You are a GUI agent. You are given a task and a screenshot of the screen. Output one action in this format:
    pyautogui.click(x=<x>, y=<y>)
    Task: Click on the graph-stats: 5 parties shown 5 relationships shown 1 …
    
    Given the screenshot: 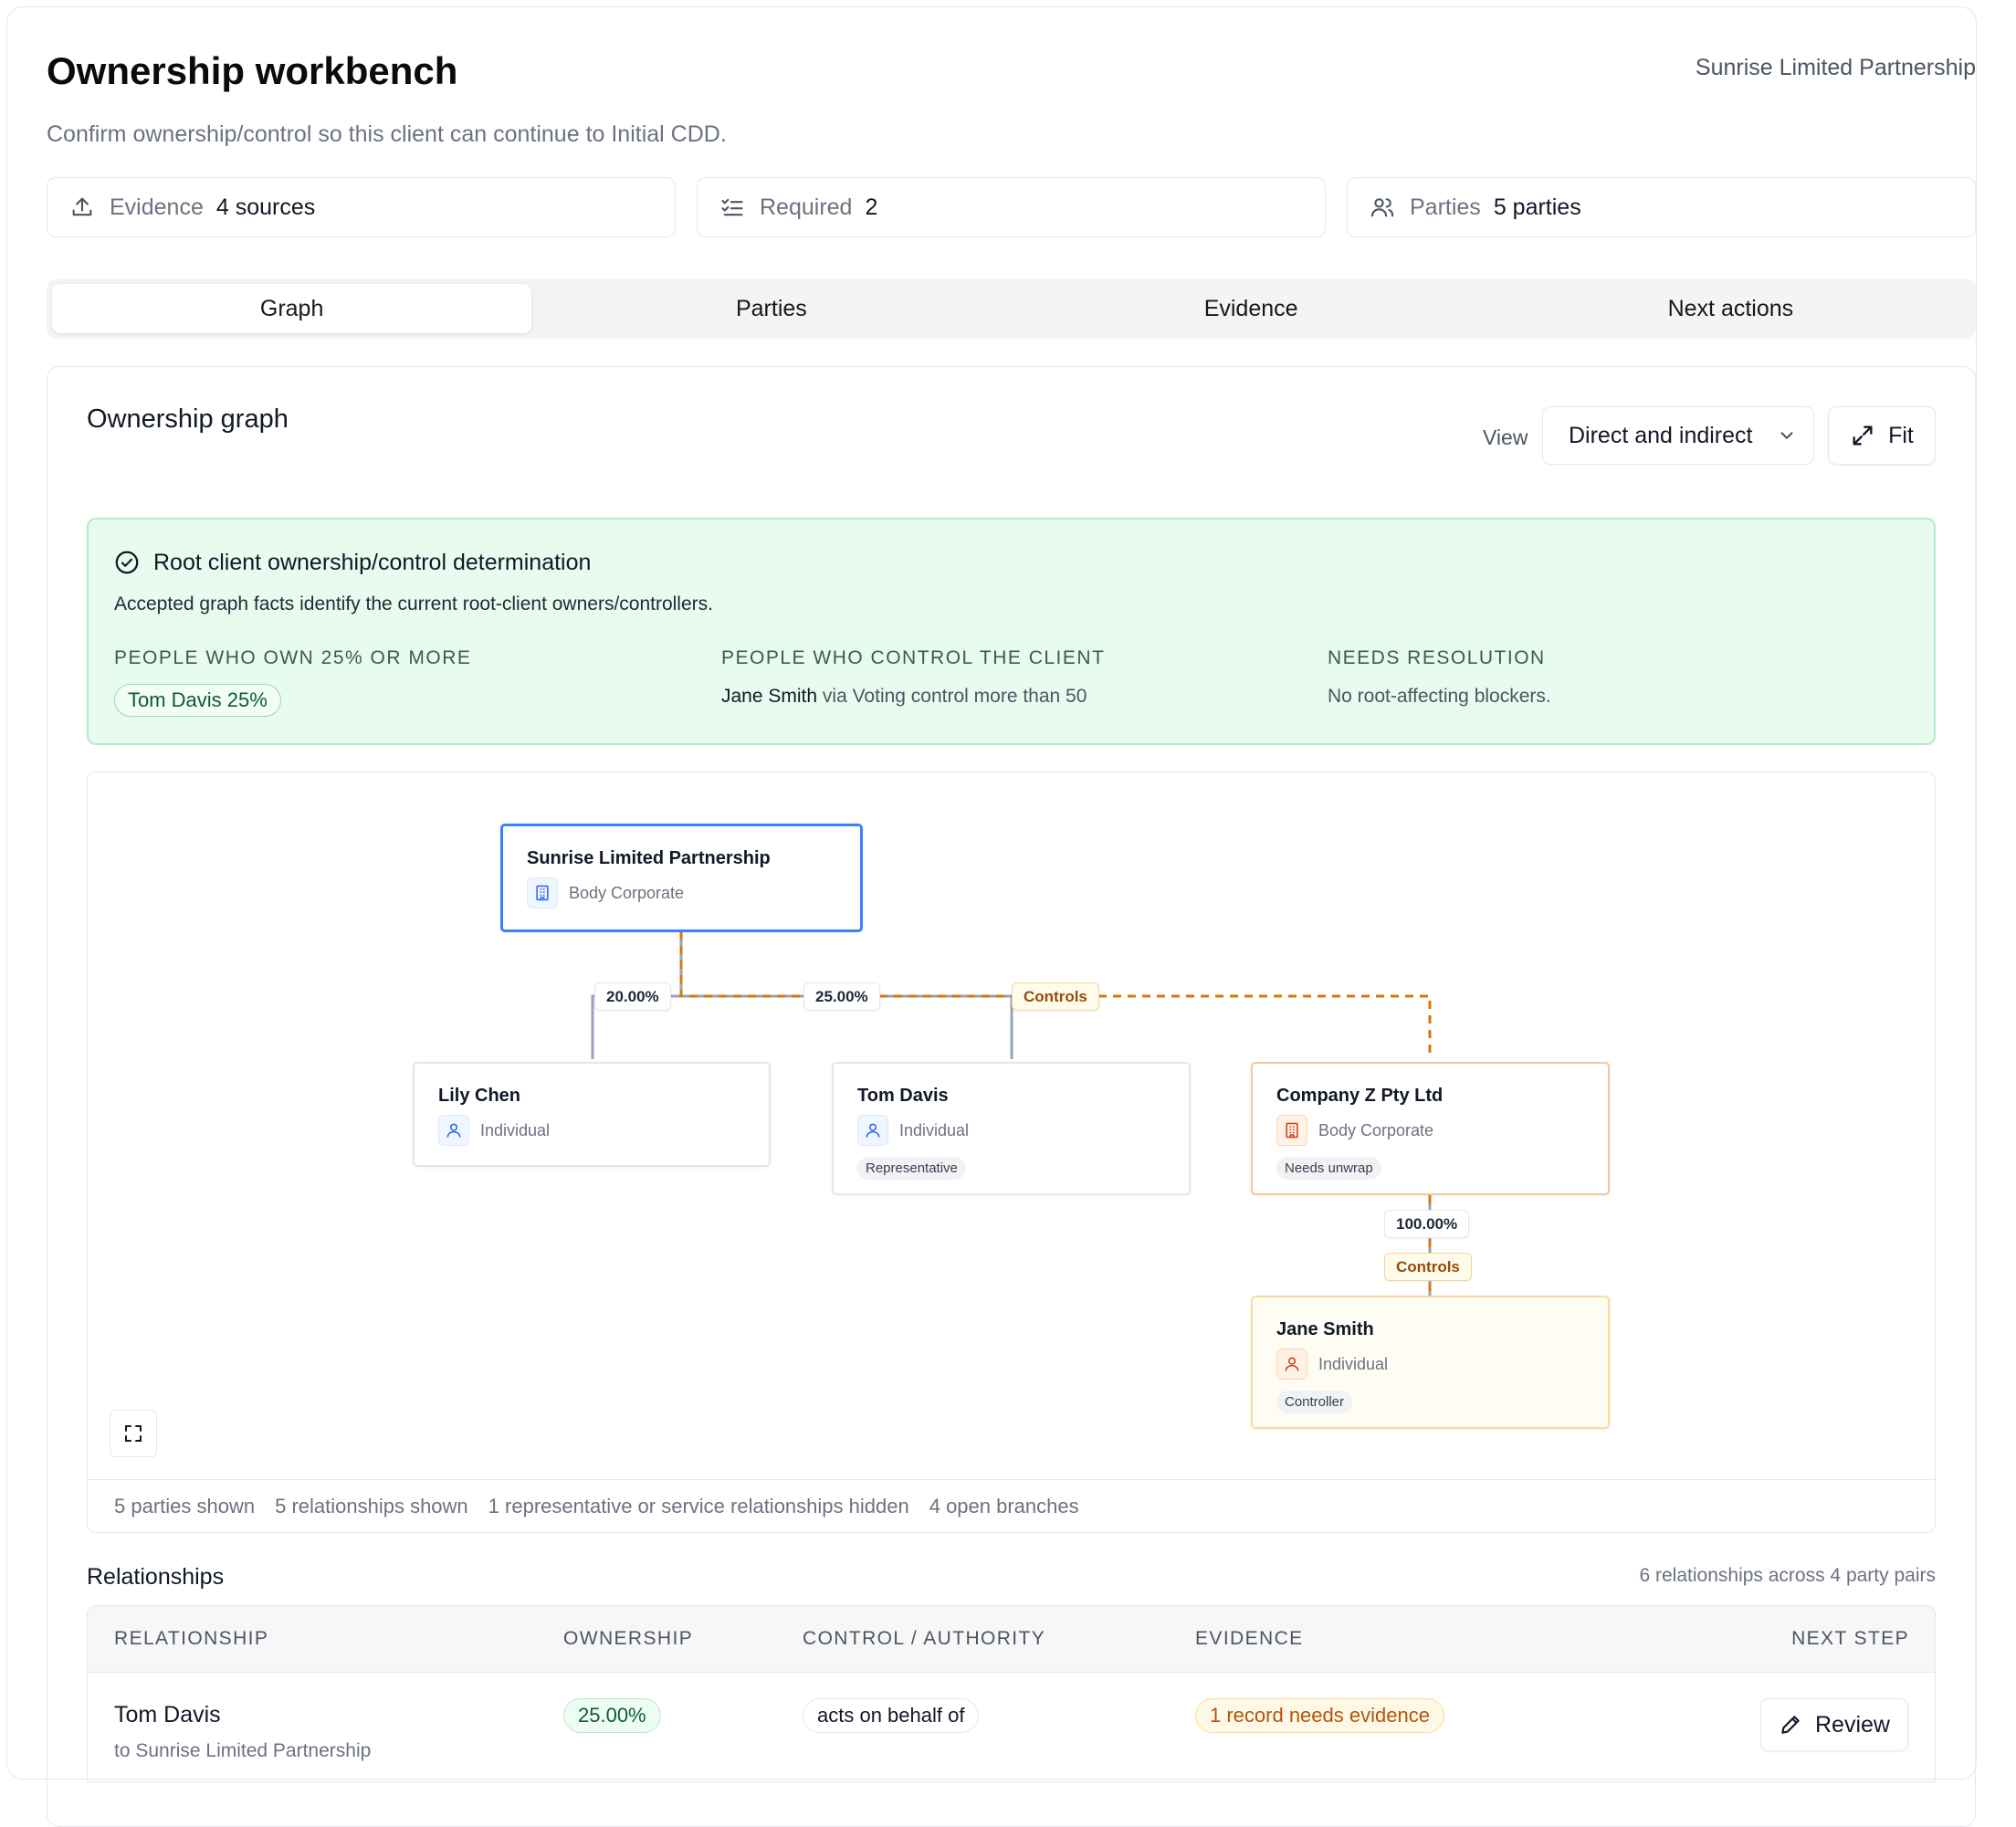 What is the action you would take?
    pyautogui.click(x=596, y=1506)
    